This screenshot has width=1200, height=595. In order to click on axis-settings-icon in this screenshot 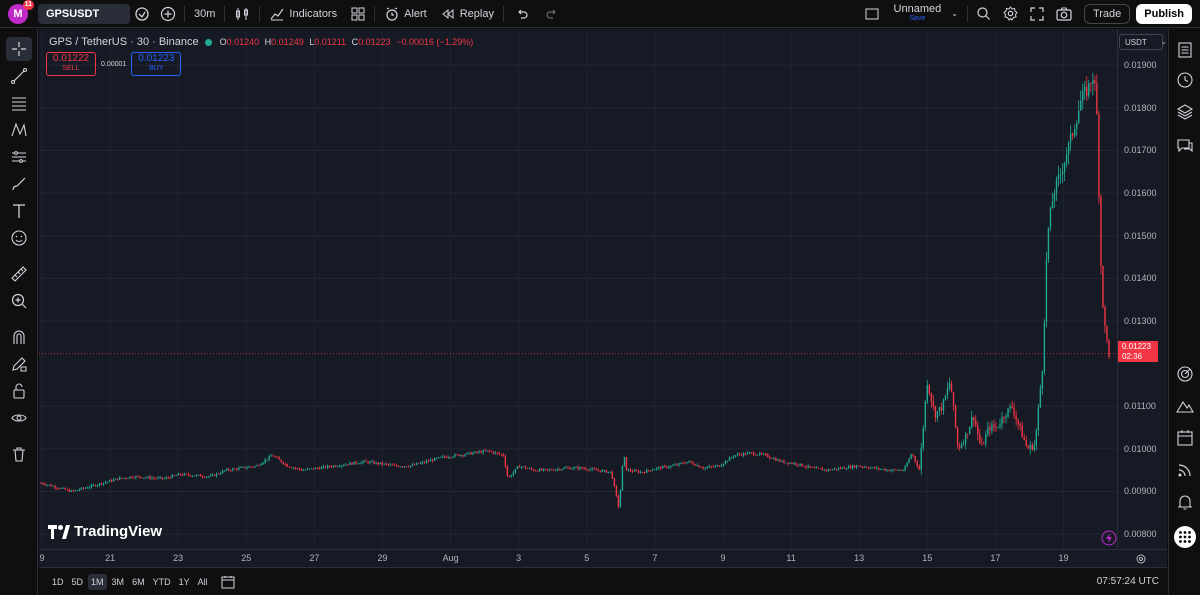, I will do `click(1141, 559)`.